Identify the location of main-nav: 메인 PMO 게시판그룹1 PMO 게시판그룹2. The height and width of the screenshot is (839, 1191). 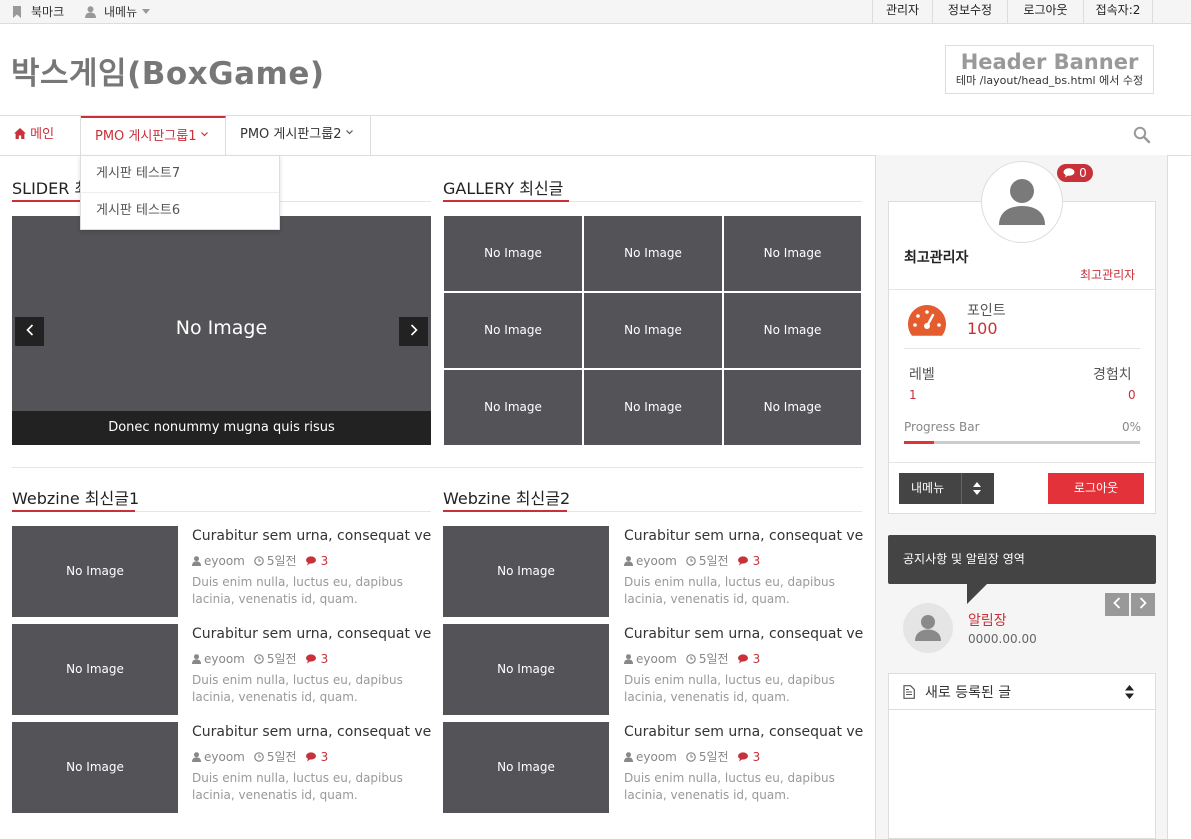
(595, 135).